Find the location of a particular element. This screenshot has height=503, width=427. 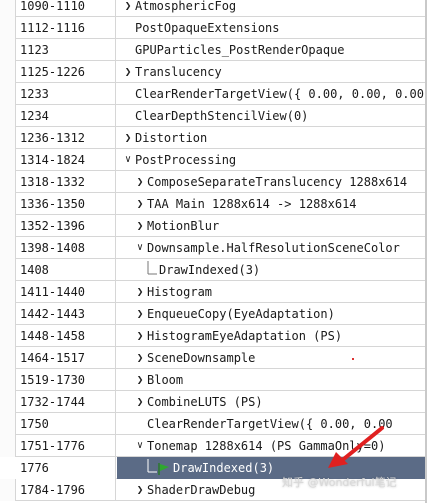

event-id-cell: 1352-1396 is located at coordinates (58, 226).